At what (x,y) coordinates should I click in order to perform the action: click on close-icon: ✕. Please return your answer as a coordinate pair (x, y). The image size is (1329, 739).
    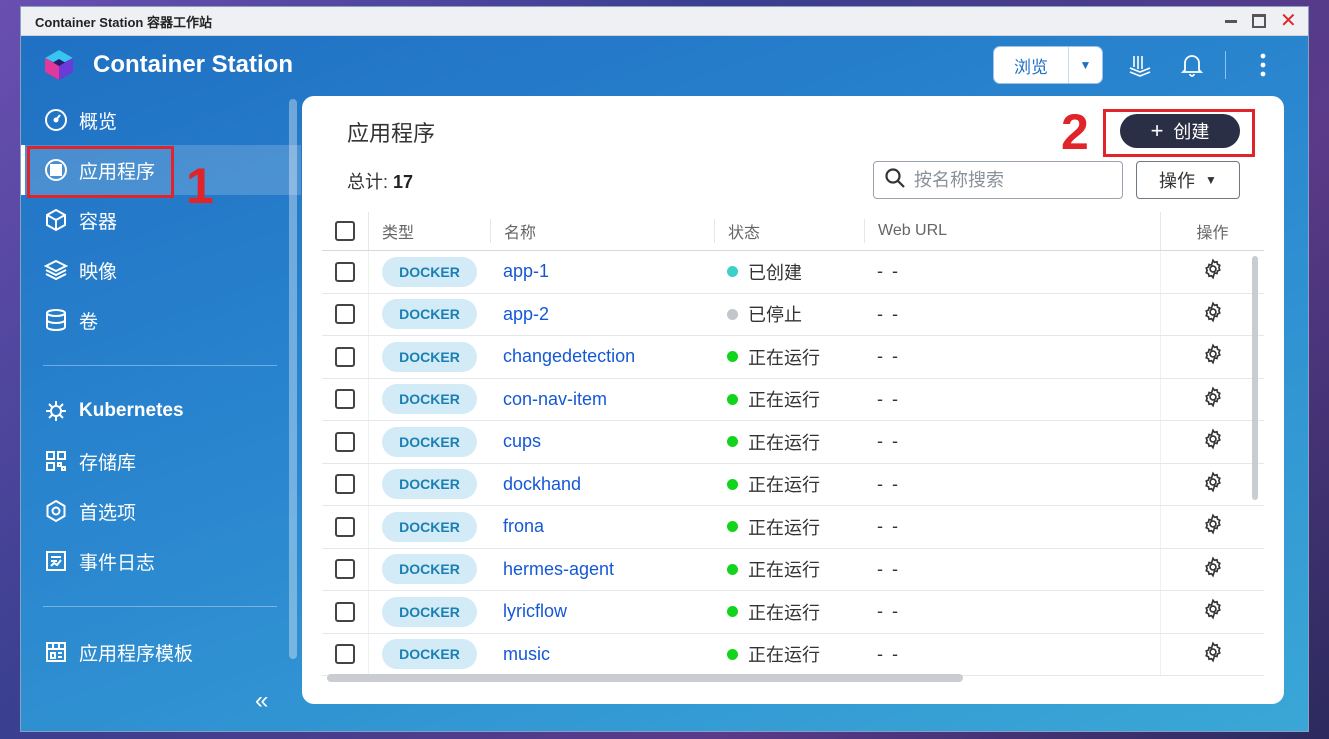
    Looking at the image, I should click on (1288, 21).